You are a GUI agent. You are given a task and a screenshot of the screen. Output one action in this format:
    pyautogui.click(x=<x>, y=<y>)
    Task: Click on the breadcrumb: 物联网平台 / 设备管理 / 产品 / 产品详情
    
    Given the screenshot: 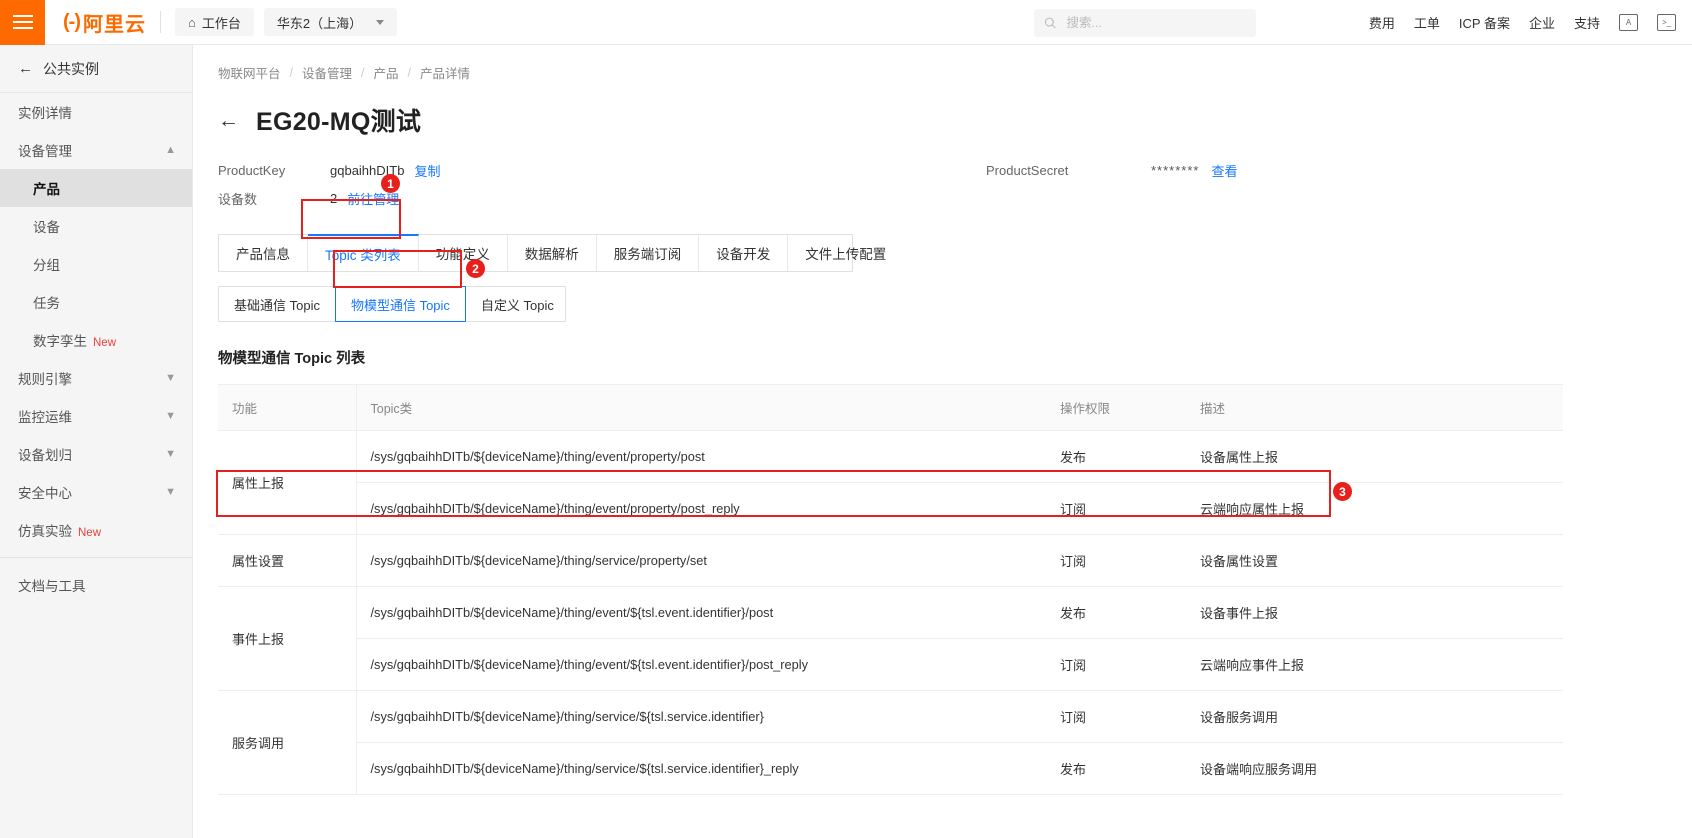 What is the action you would take?
    pyautogui.click(x=955, y=72)
    